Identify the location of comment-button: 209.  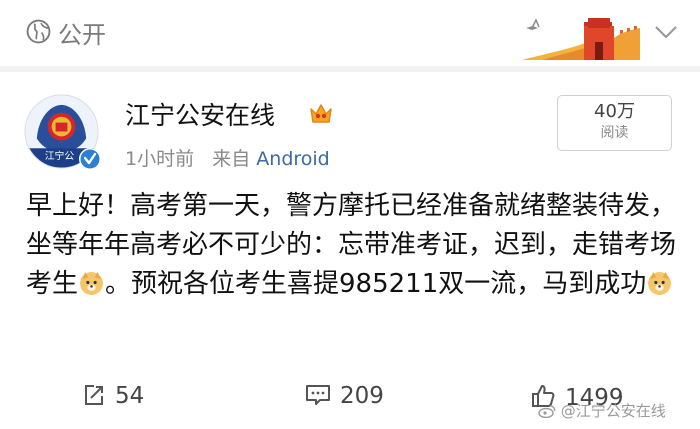
(344, 396).